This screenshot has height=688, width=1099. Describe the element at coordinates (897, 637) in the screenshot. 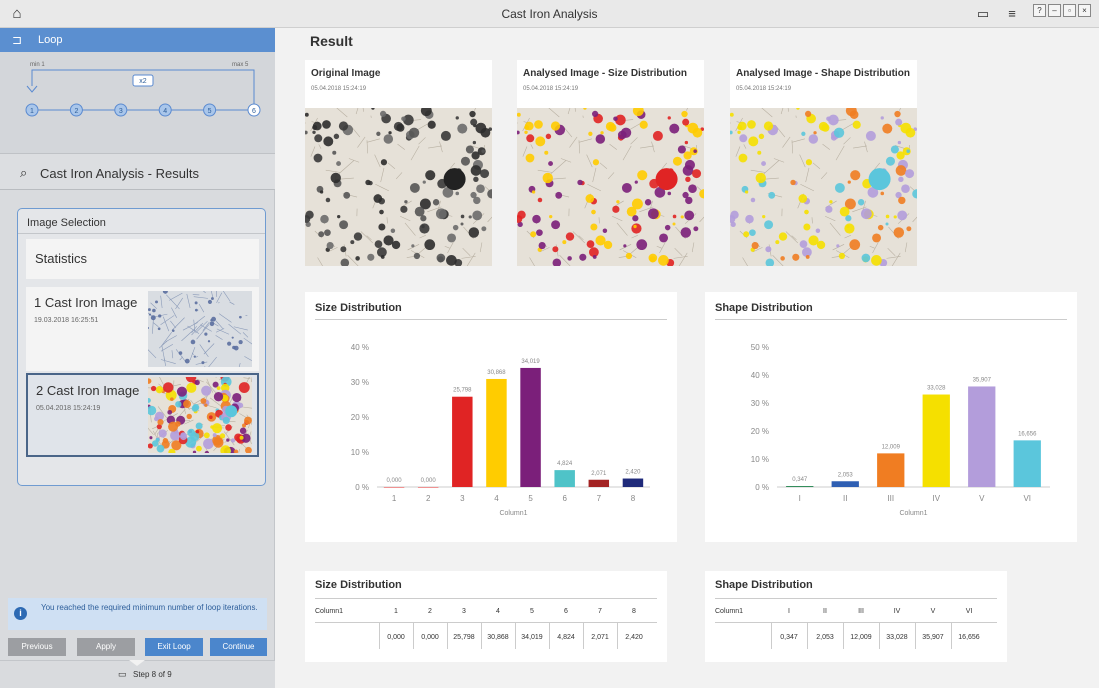

I see `table-cell: 33,028` at that location.